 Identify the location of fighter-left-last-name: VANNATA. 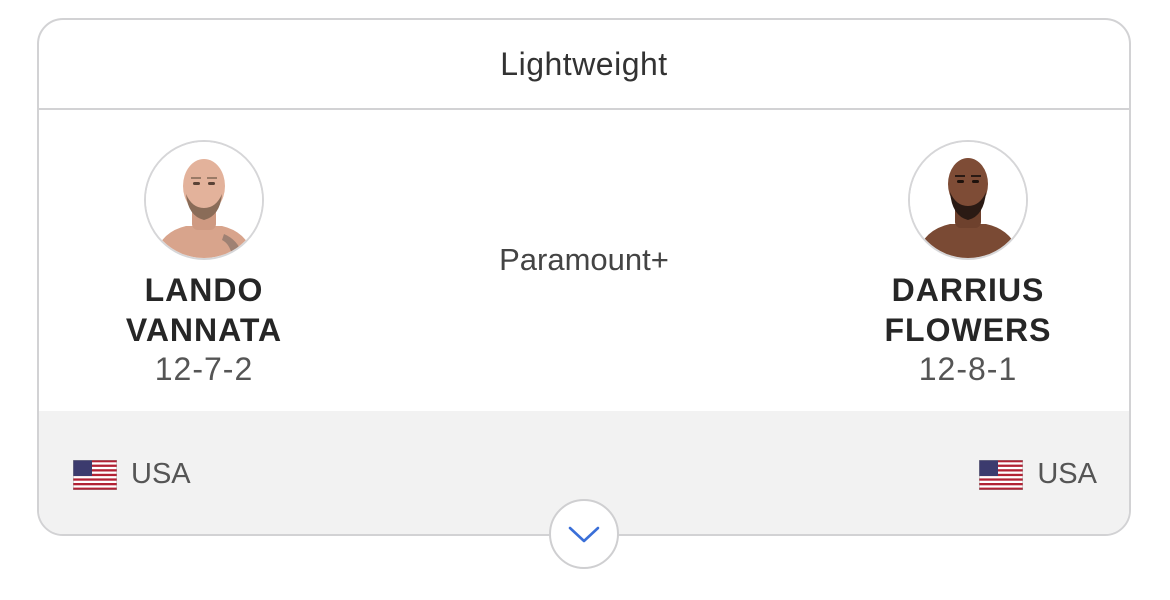
(204, 330).